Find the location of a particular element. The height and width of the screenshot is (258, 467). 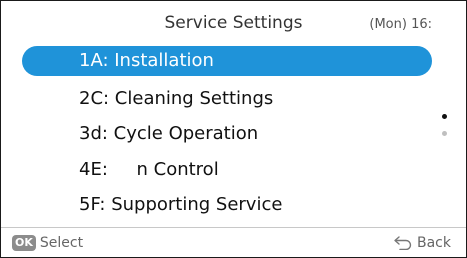

menu-item-supporting-service: 5F: Supporting Service is located at coordinates (227, 205).